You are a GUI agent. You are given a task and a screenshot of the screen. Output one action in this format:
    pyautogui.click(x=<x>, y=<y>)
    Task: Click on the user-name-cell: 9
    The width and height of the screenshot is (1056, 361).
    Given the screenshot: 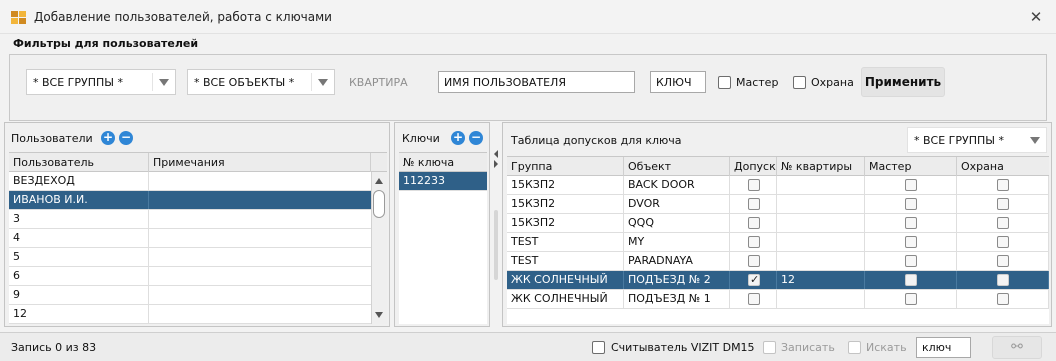 What is the action you would take?
    pyautogui.click(x=79, y=295)
    